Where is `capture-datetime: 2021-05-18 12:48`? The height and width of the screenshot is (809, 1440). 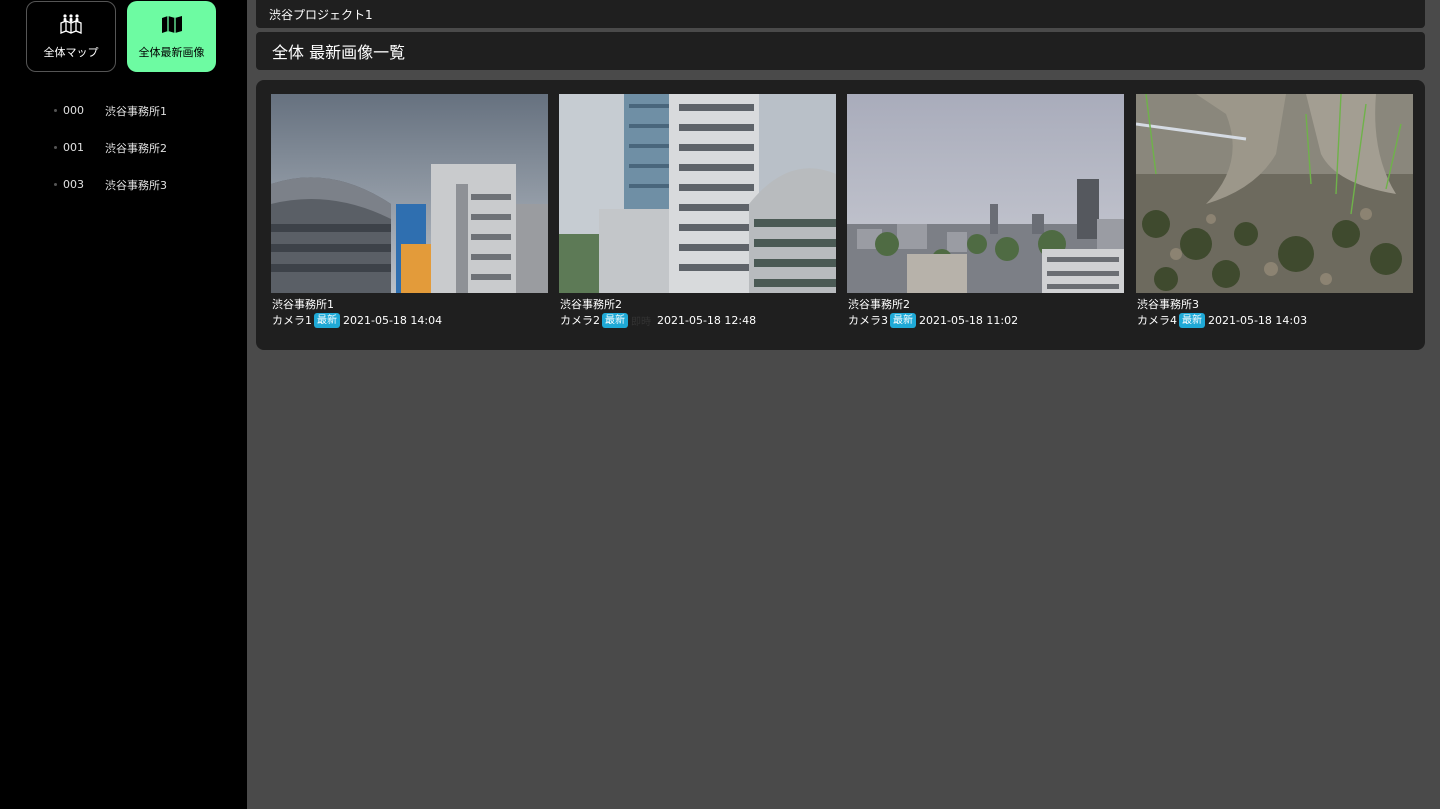
capture-datetime: 2021-05-18 12:48 is located at coordinates (707, 320).